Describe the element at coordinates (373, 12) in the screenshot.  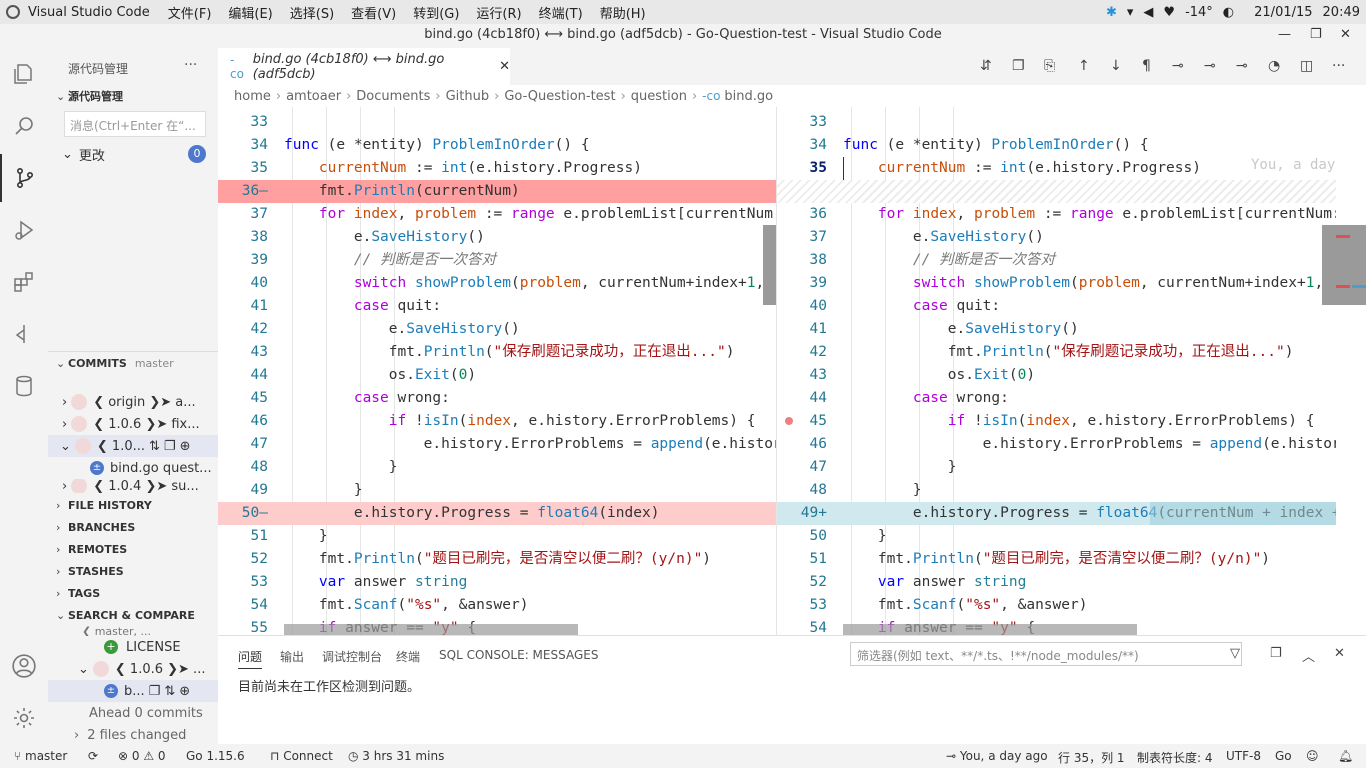
I see `menu-view: 查看(V)` at that location.